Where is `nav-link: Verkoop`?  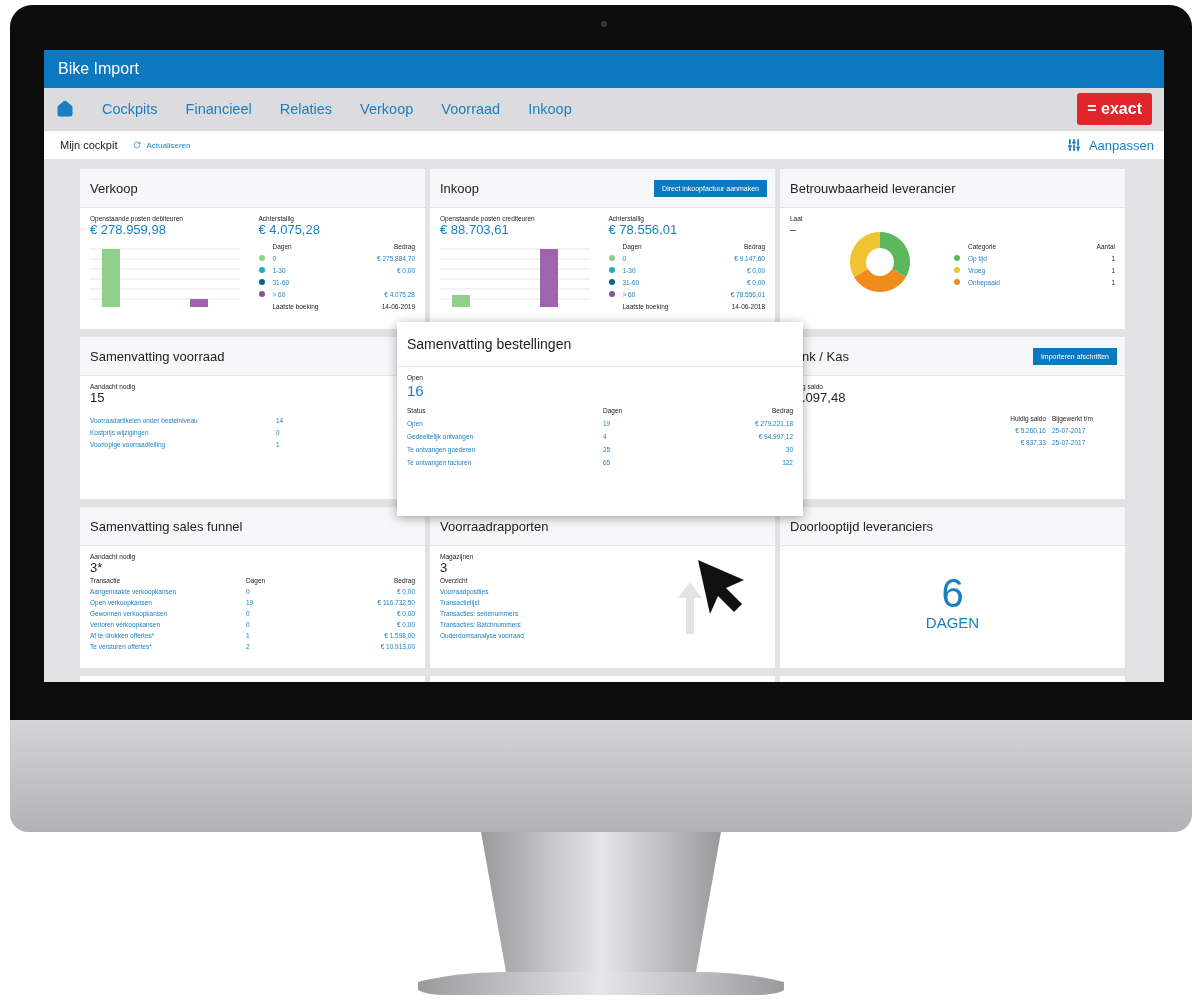 nav-link: Verkoop is located at coordinates (387, 109).